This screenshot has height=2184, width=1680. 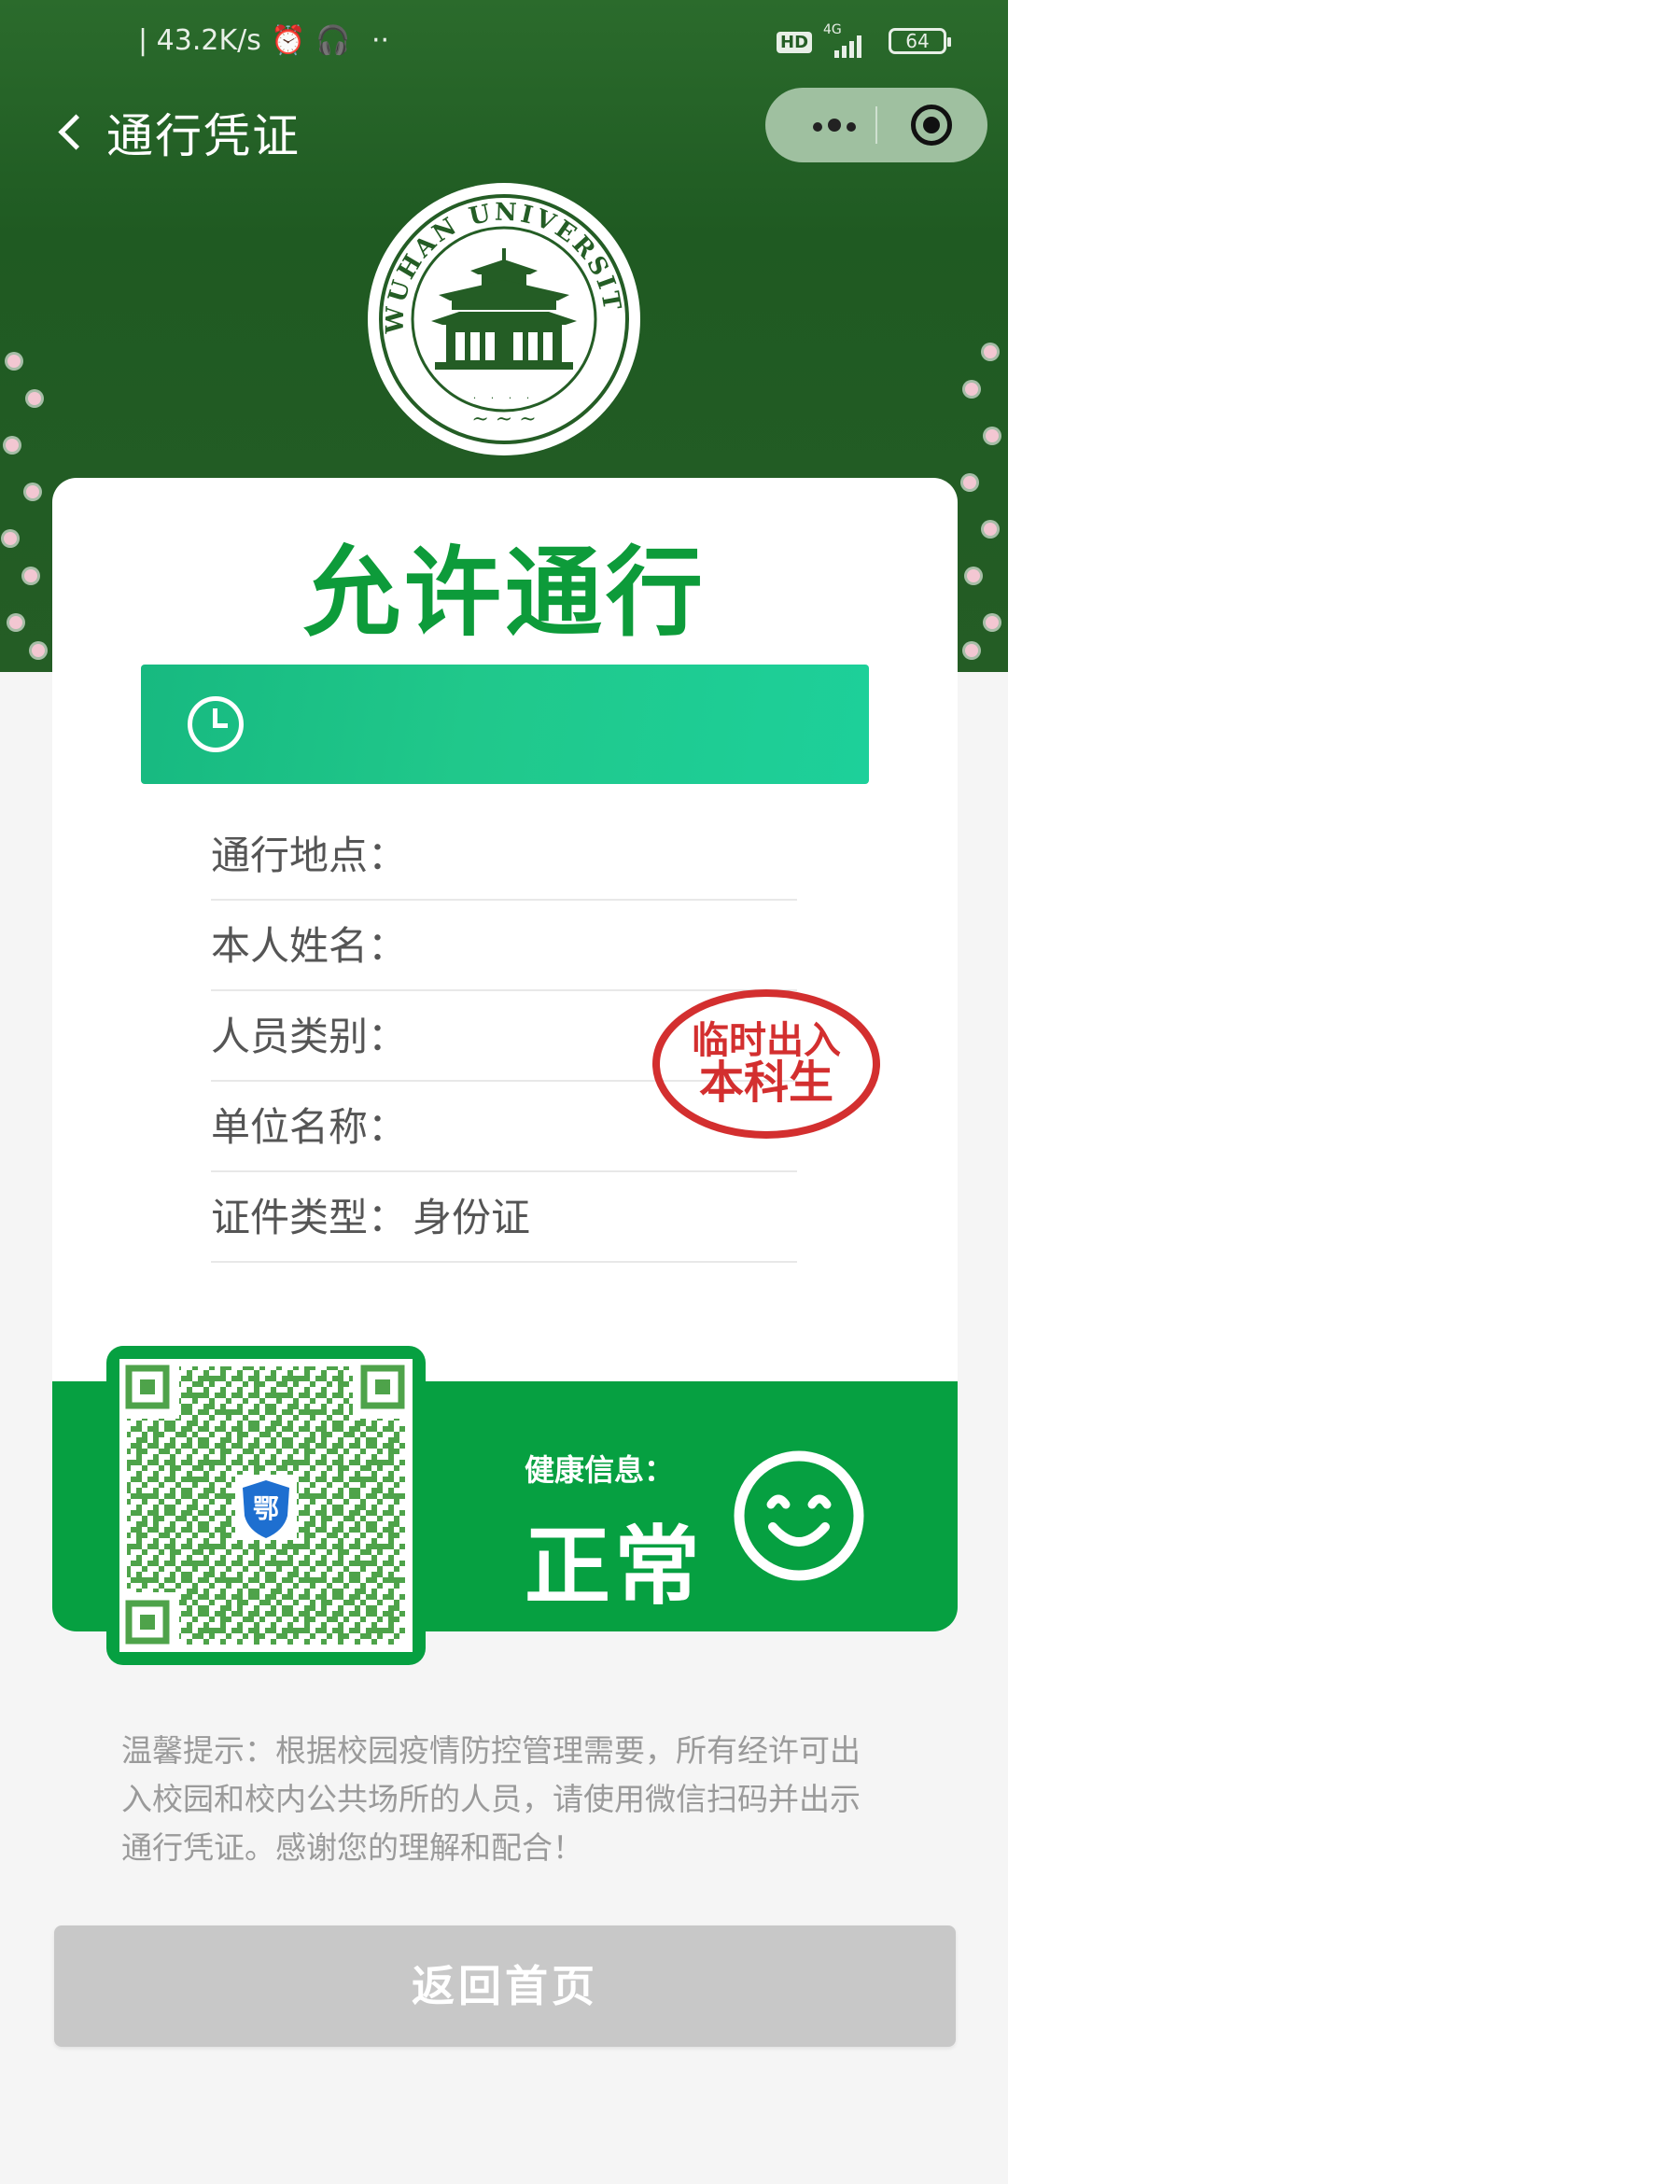 I want to click on hd-icon: HD, so click(x=795, y=42).